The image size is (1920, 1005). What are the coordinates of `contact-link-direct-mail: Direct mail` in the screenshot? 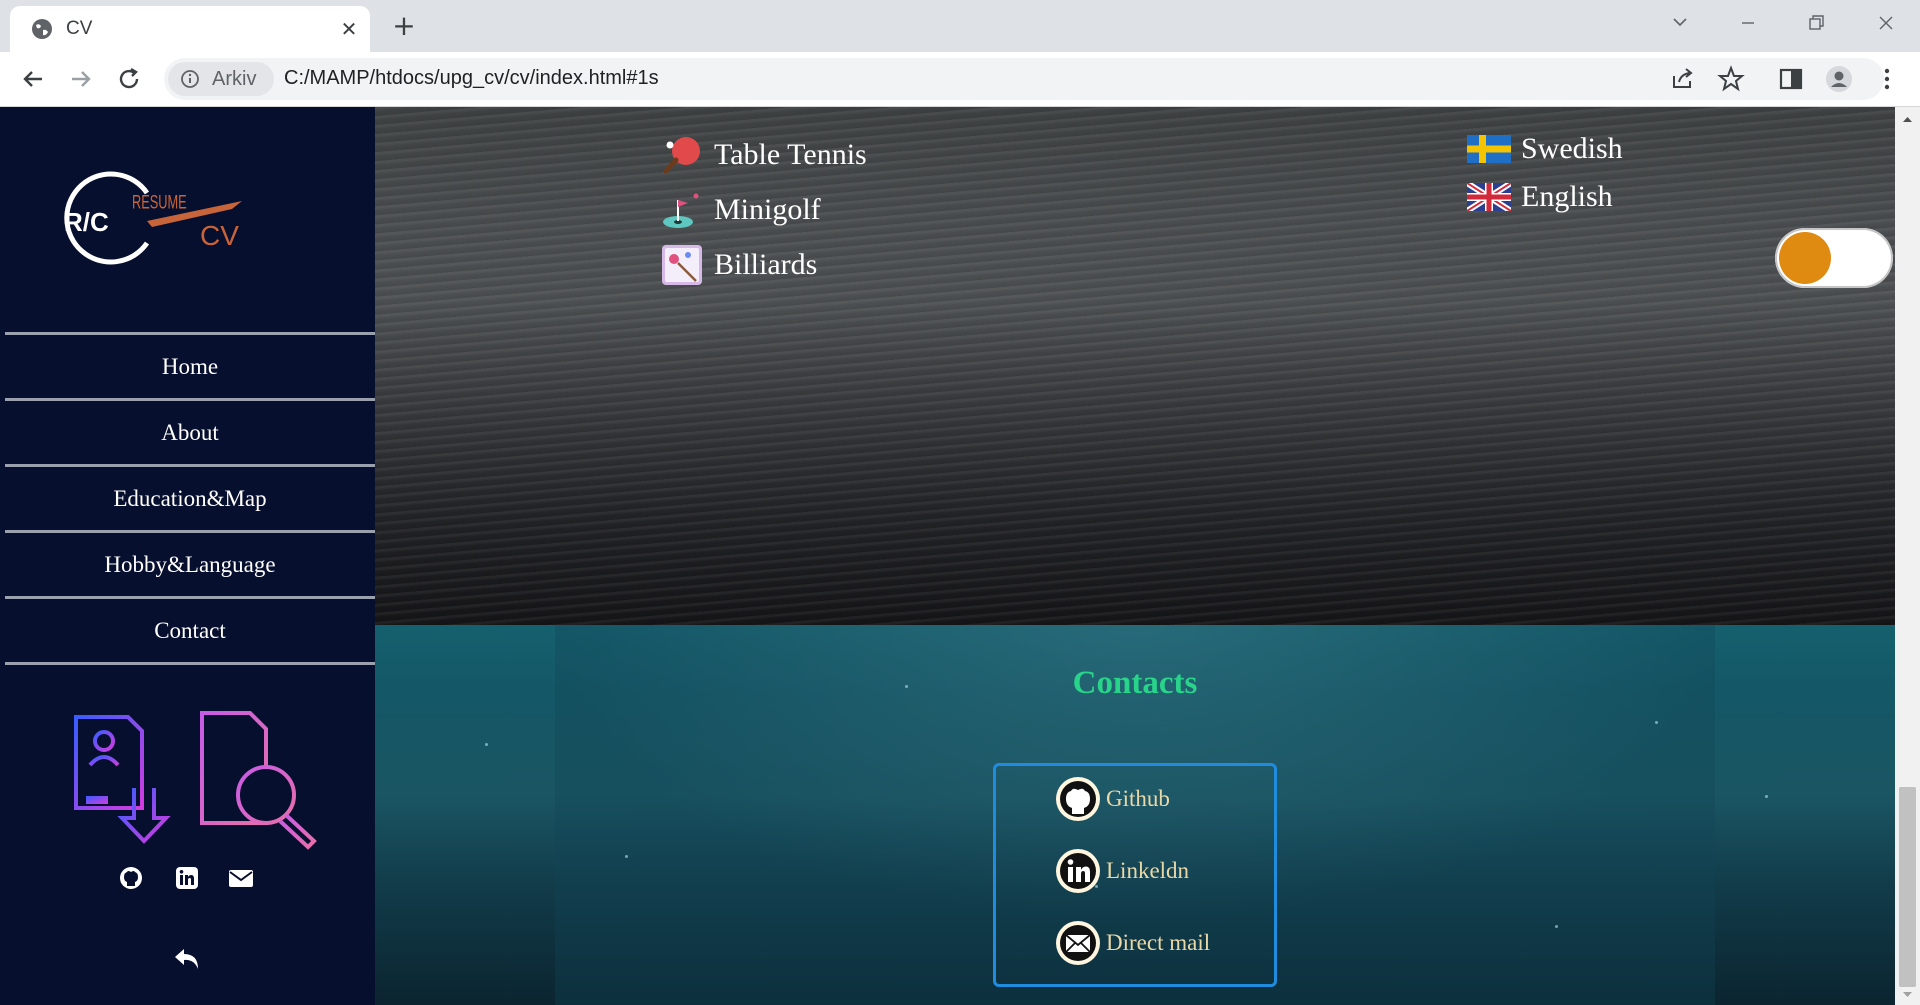 It's located at (1133, 943).